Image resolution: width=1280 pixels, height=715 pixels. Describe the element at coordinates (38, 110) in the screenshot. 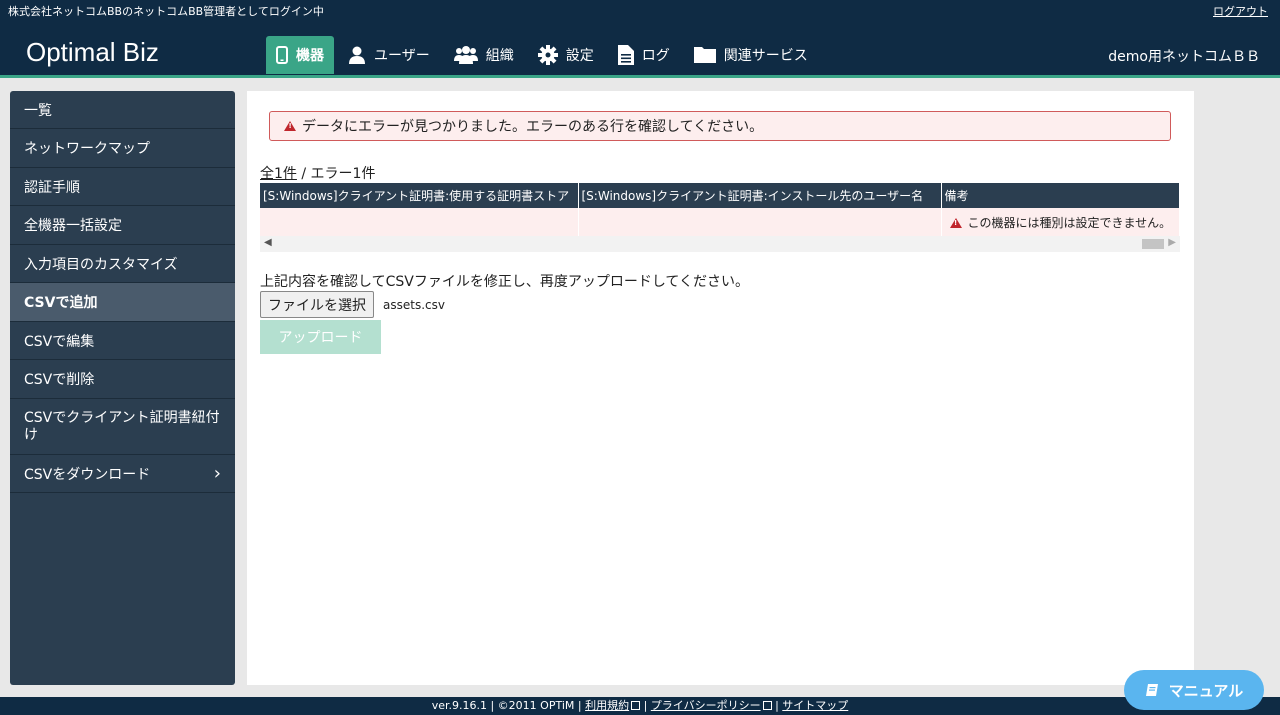

I see `sidebar-item-label: 一覧` at that location.